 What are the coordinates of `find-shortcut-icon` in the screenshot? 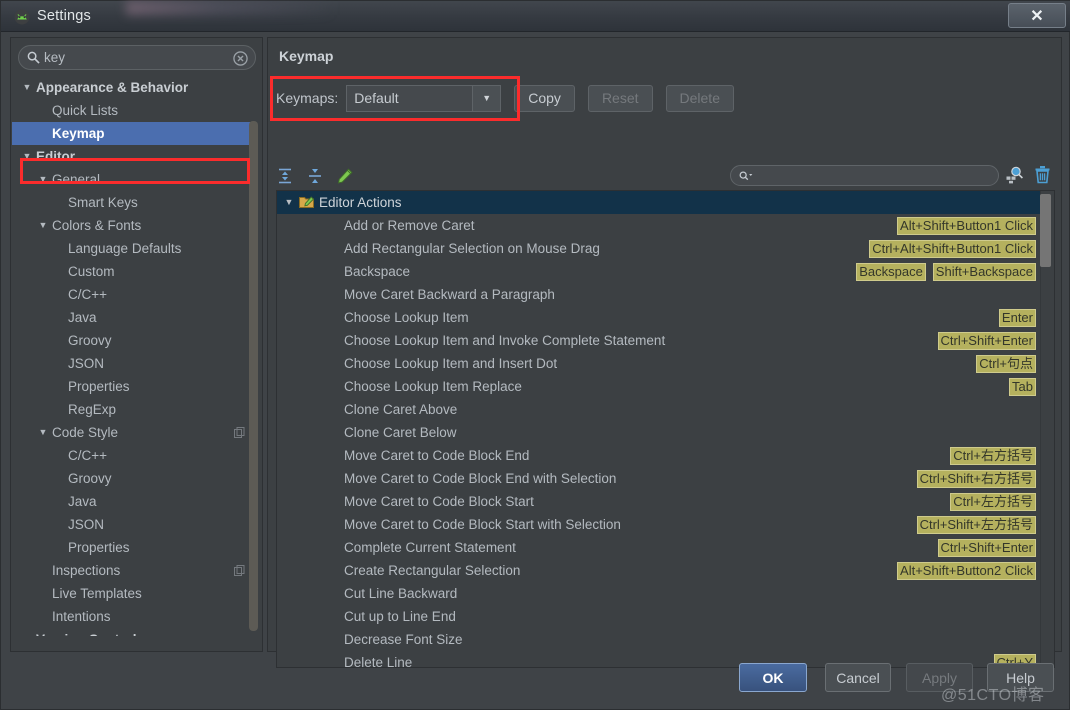 It's located at (1014, 174).